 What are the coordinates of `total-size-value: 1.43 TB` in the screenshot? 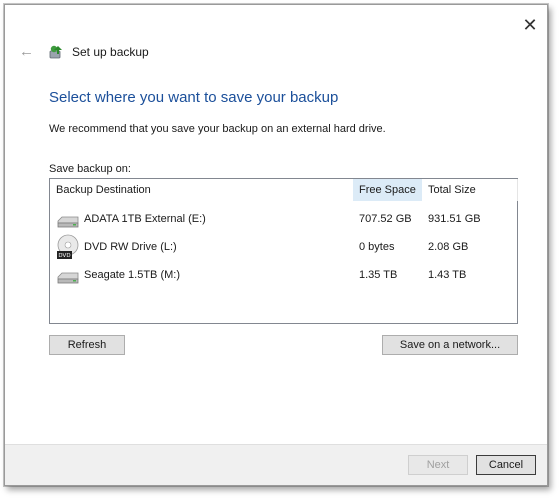 It's located at (447, 275).